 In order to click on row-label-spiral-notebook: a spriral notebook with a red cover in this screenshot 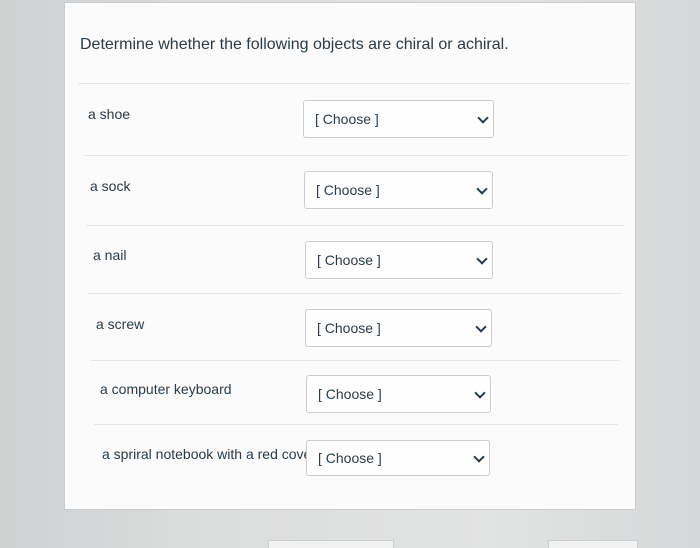, I will do `click(209, 454)`.